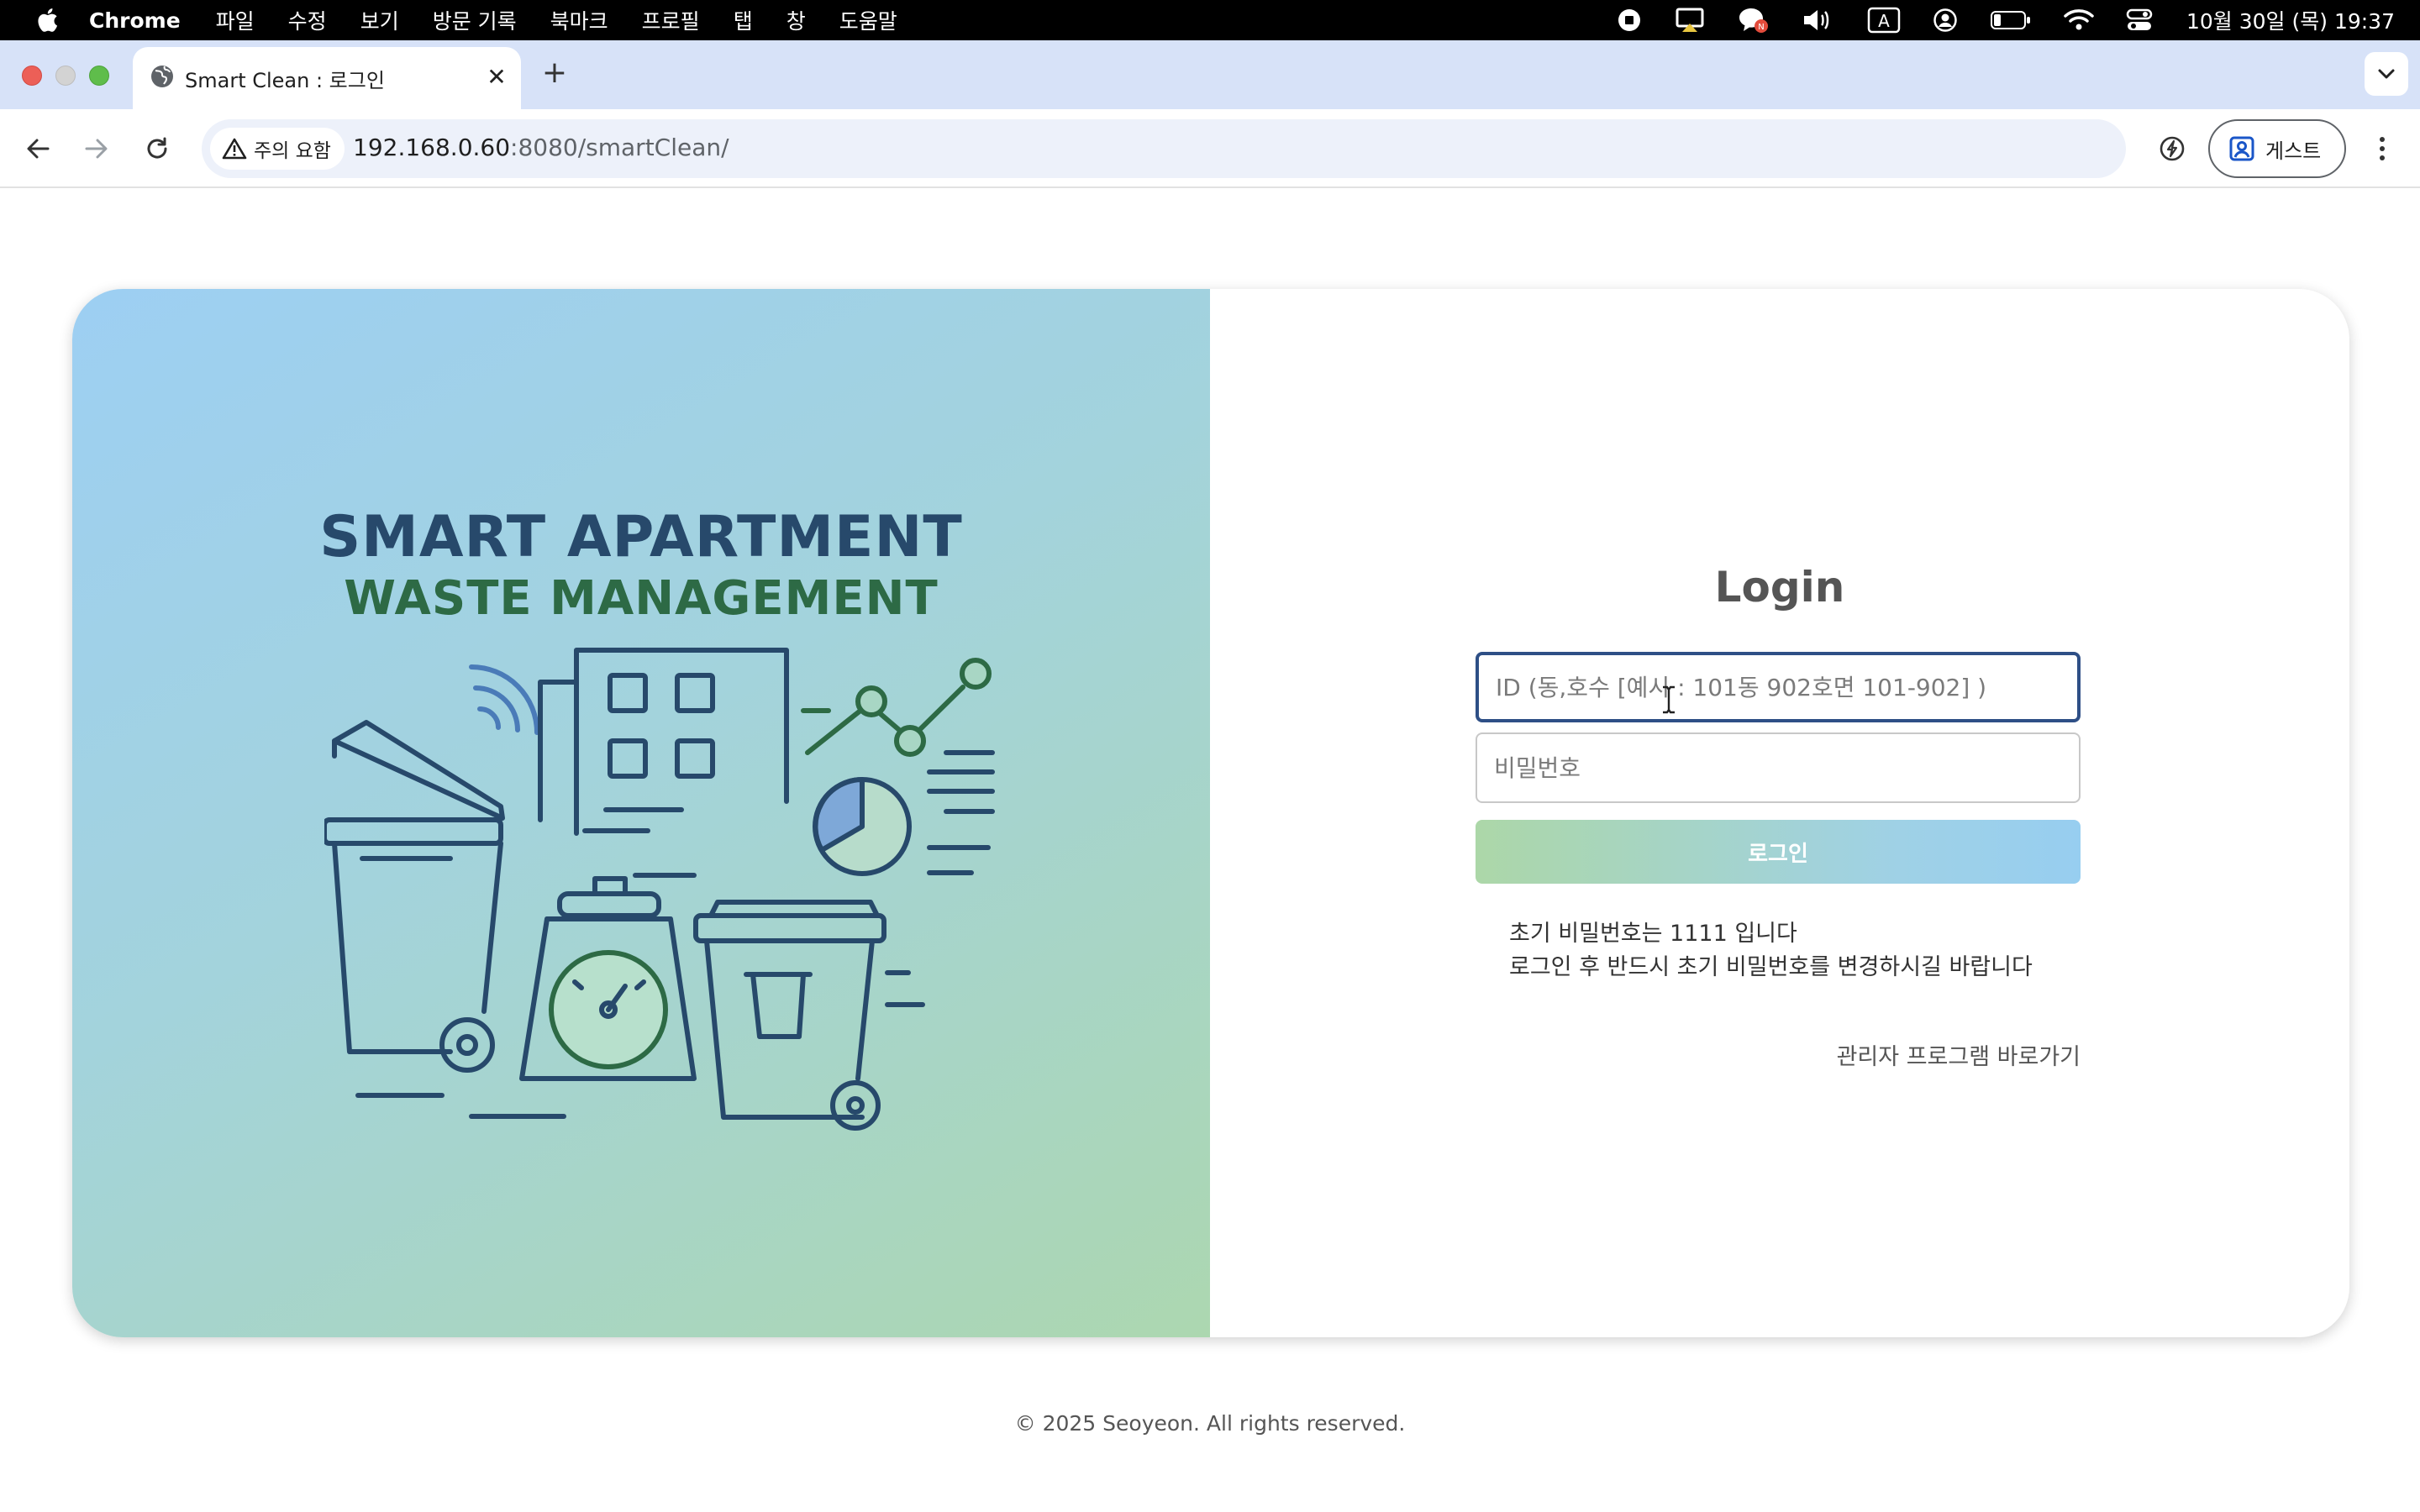 The image size is (2420, 1512). Describe the element at coordinates (2382, 148) in the screenshot. I see `more-menu-icon` at that location.